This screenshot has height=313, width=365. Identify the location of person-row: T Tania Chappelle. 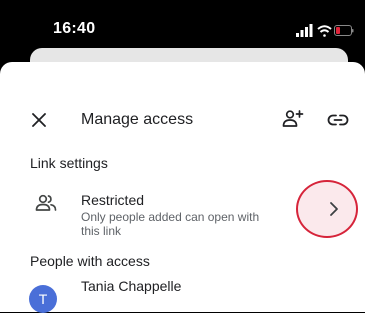
(182, 294).